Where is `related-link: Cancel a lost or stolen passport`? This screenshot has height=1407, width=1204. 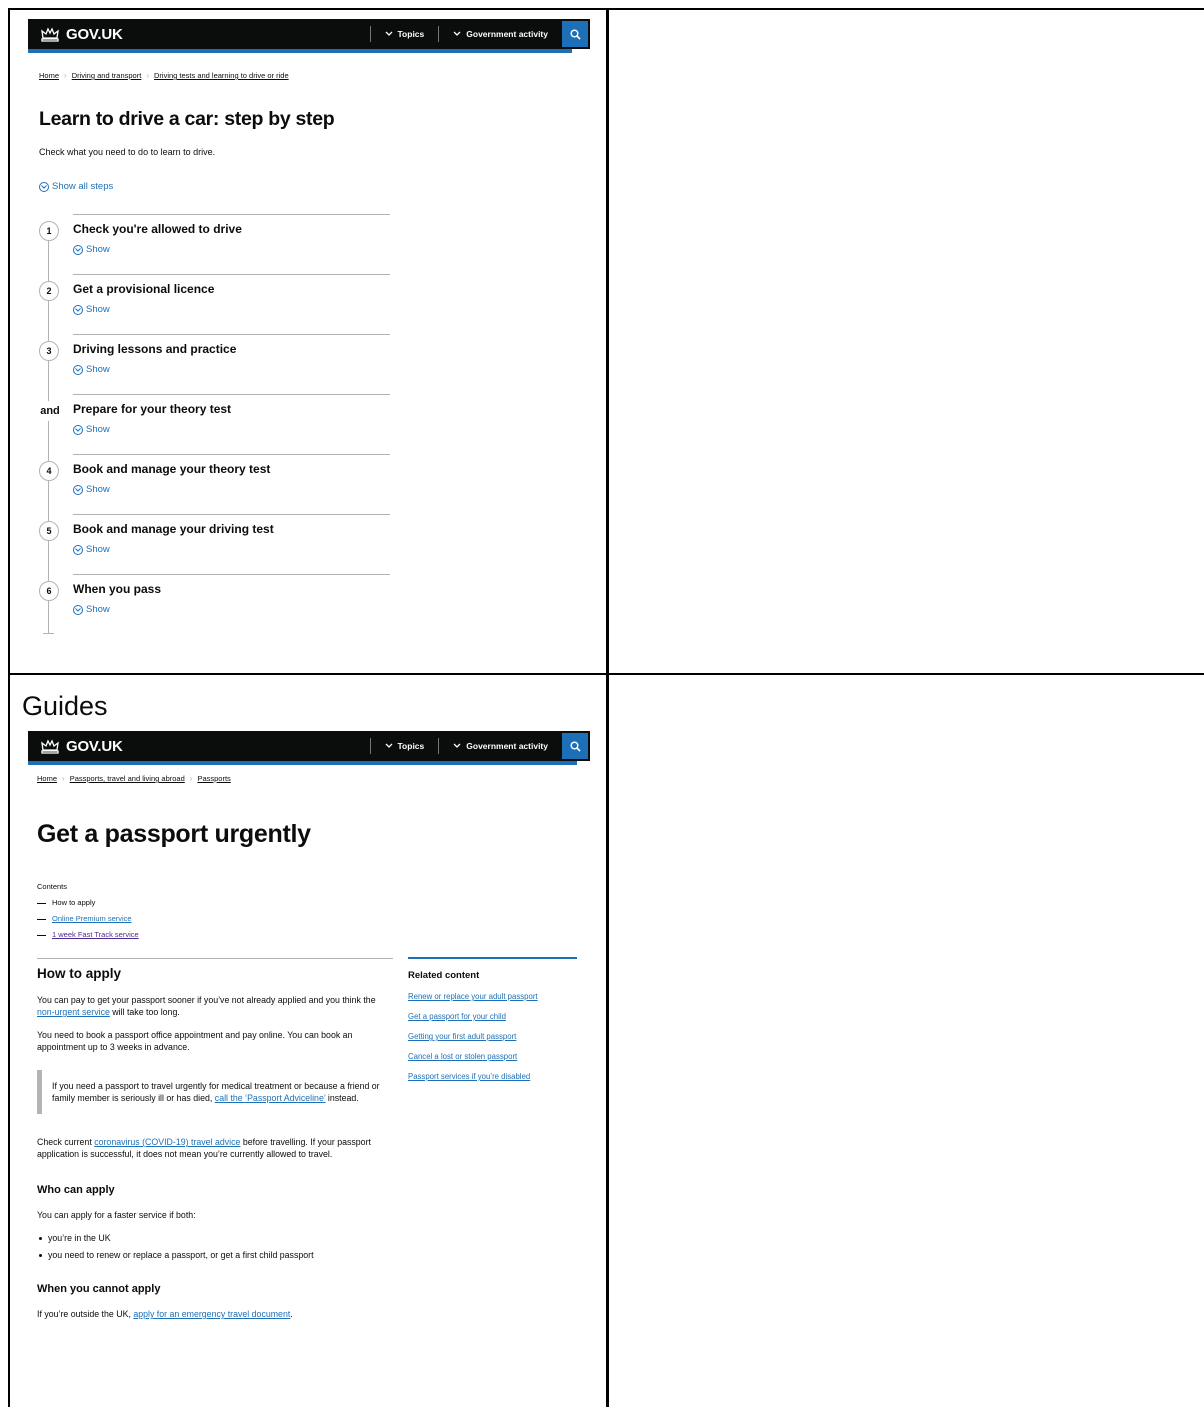
related-link: Cancel a lost or stolen passport is located at coordinates (492, 1056).